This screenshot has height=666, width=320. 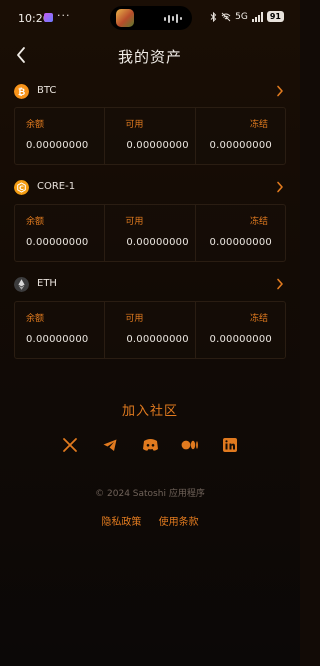 What do you see at coordinates (150, 520) in the screenshot?
I see `footer-links: 隐私政策 使用条款` at bounding box center [150, 520].